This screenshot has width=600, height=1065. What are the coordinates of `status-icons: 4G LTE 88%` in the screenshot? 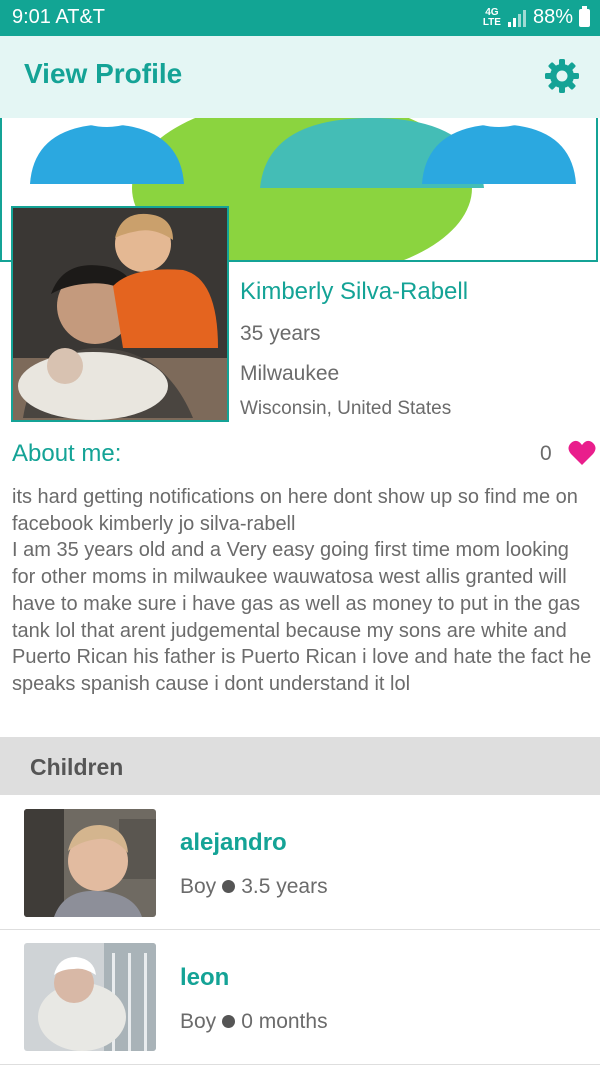 It's located at (536, 17).